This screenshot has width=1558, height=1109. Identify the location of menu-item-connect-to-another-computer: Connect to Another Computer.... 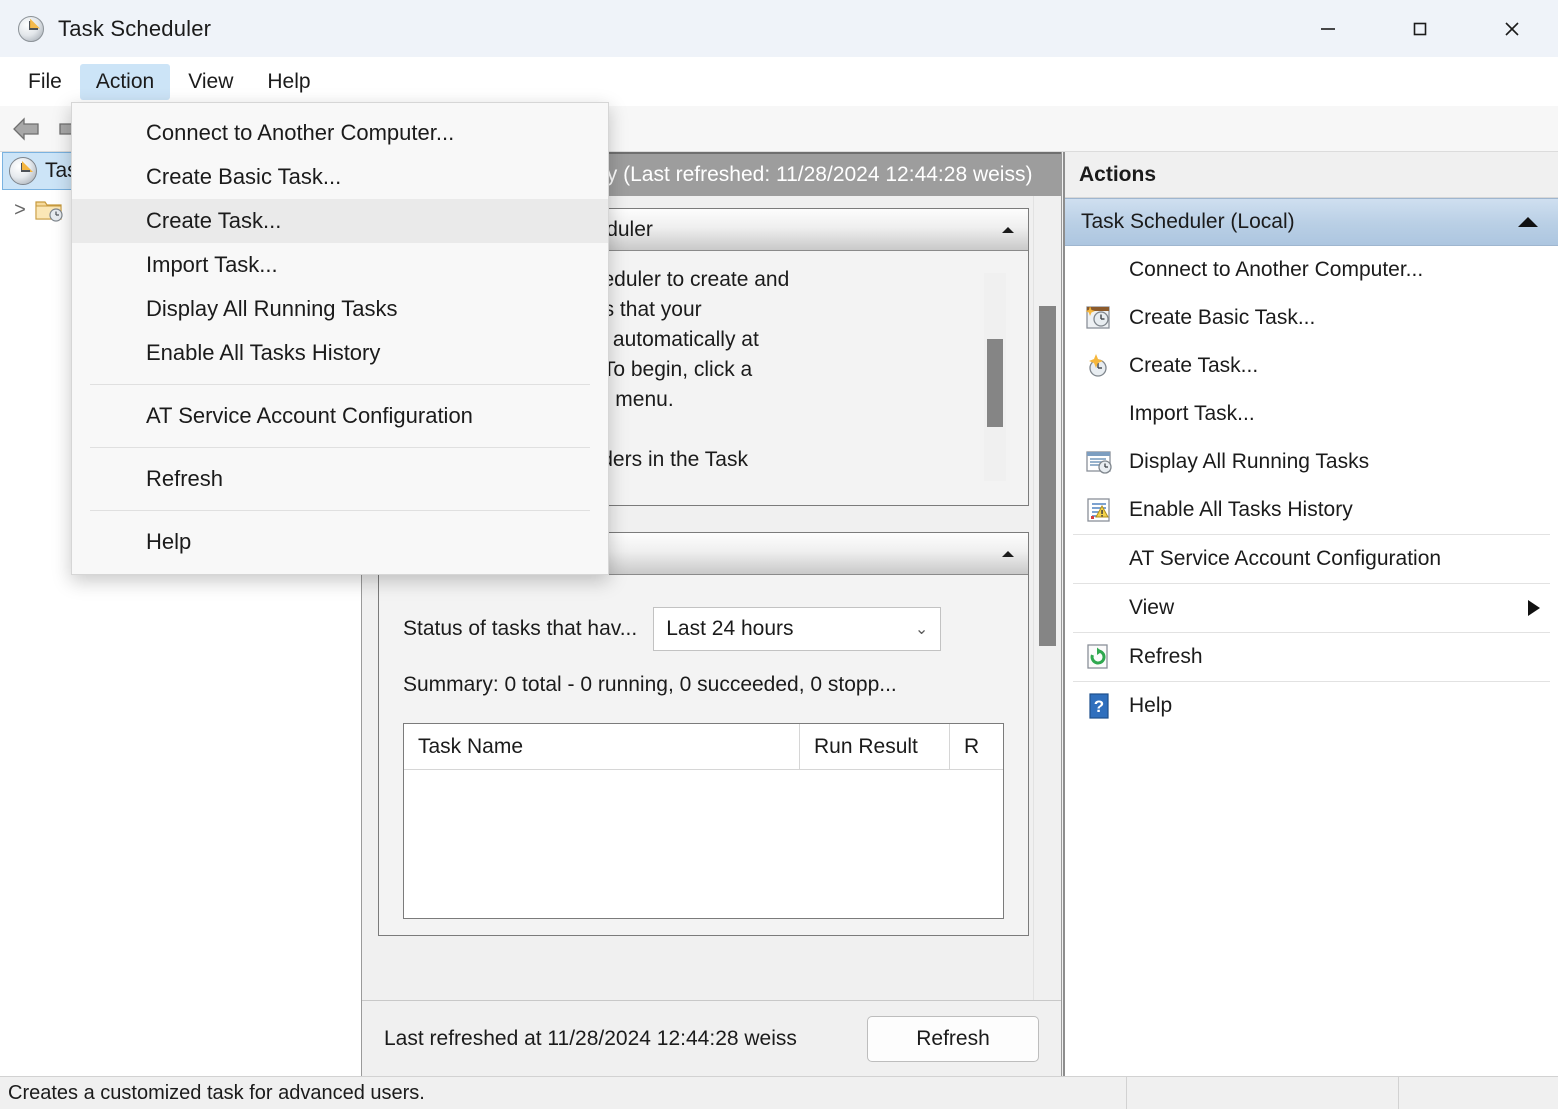
(340, 133).